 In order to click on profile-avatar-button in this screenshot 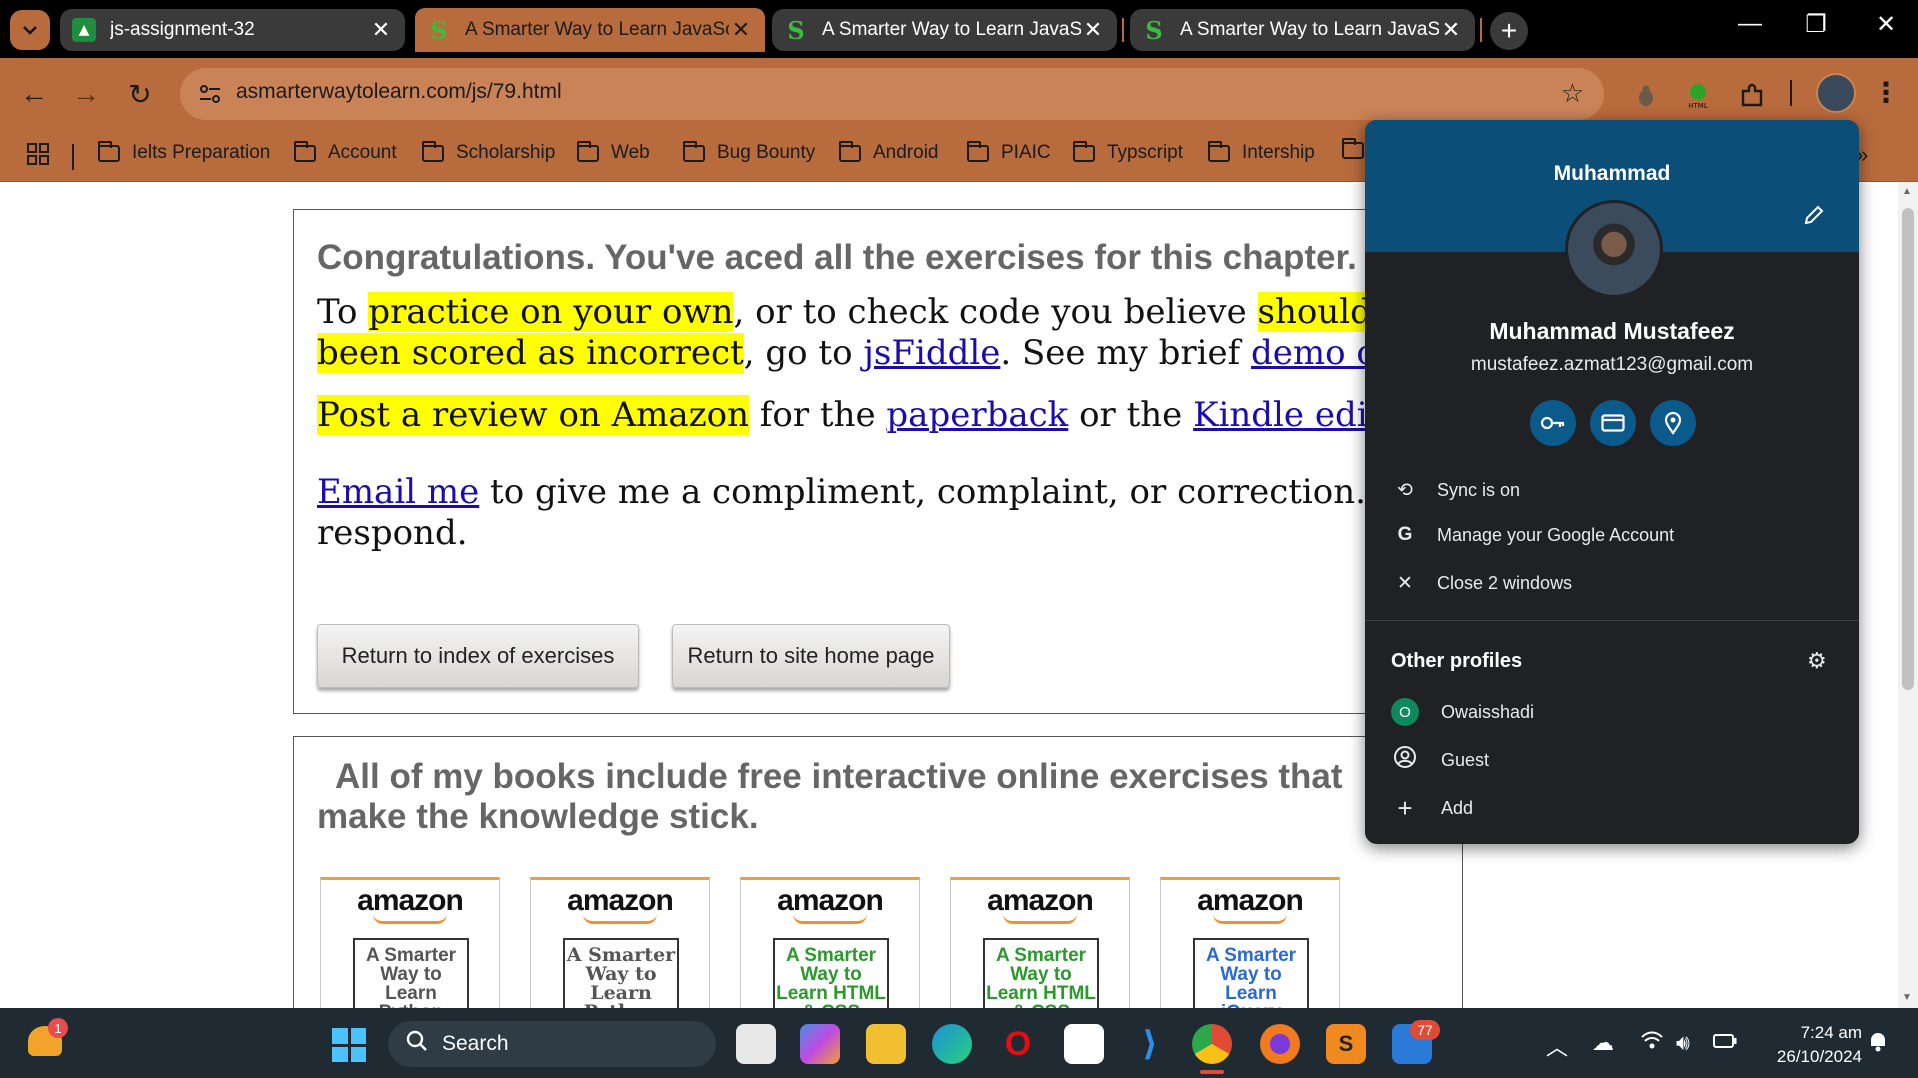, I will do `click(1836, 93)`.